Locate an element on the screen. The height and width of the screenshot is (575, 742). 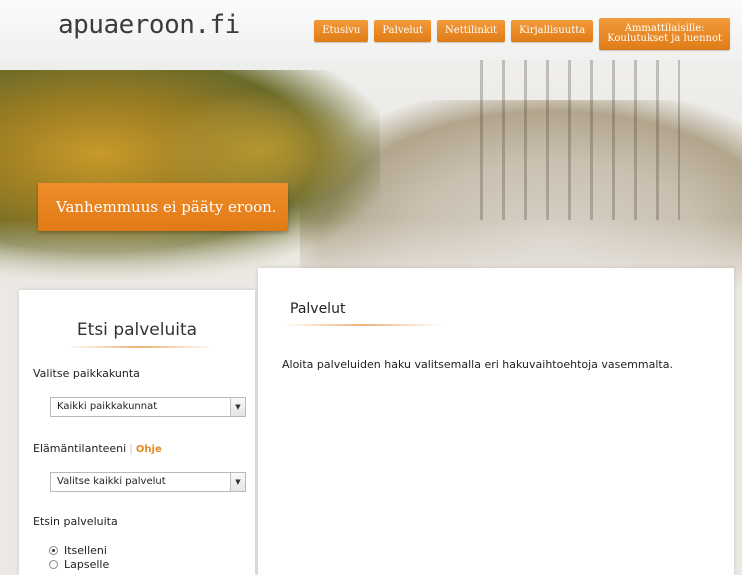
location-select: Kaikki paikkakunnat ▼ is located at coordinates (148, 407).